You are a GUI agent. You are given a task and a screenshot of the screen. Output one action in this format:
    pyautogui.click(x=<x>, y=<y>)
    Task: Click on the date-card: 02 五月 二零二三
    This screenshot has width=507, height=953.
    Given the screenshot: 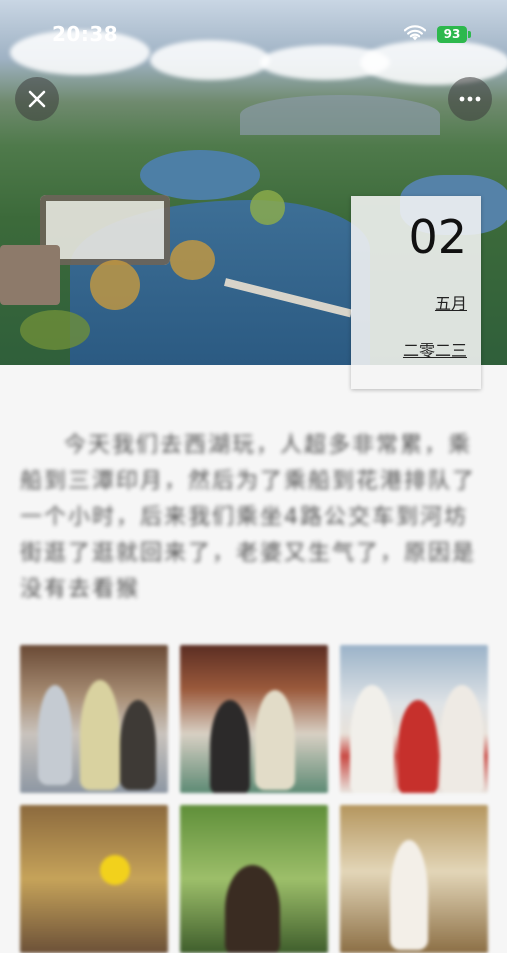 What is the action you would take?
    pyautogui.click(x=416, y=292)
    